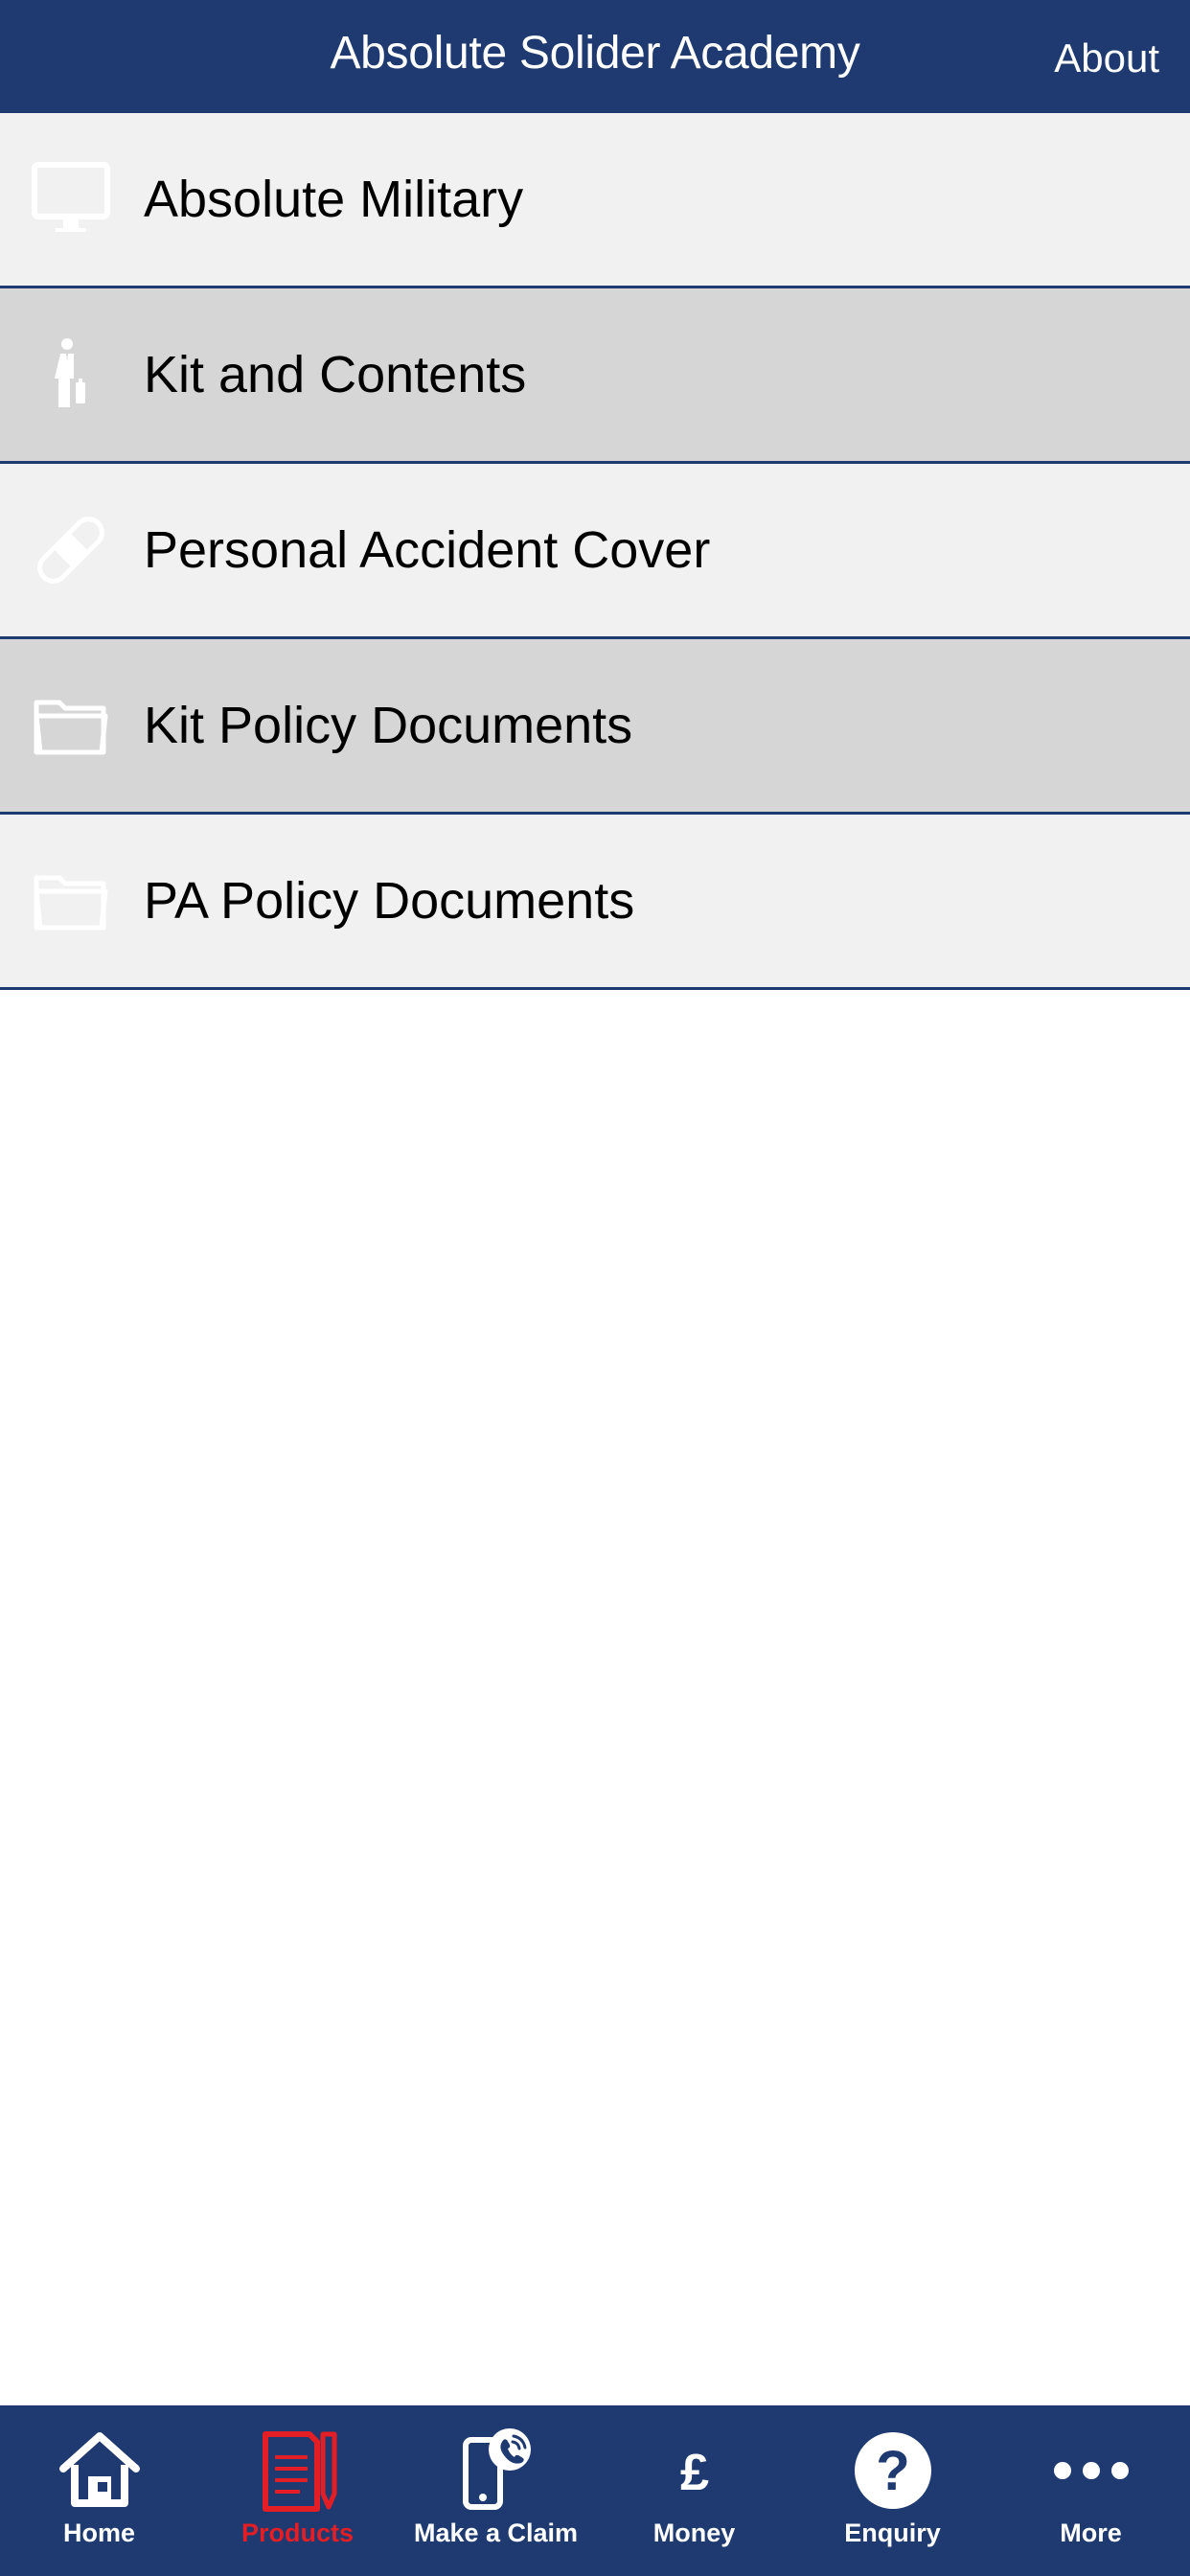 The image size is (1190, 2576). Describe the element at coordinates (694, 2532) in the screenshot. I see `tab-label: Money` at that location.